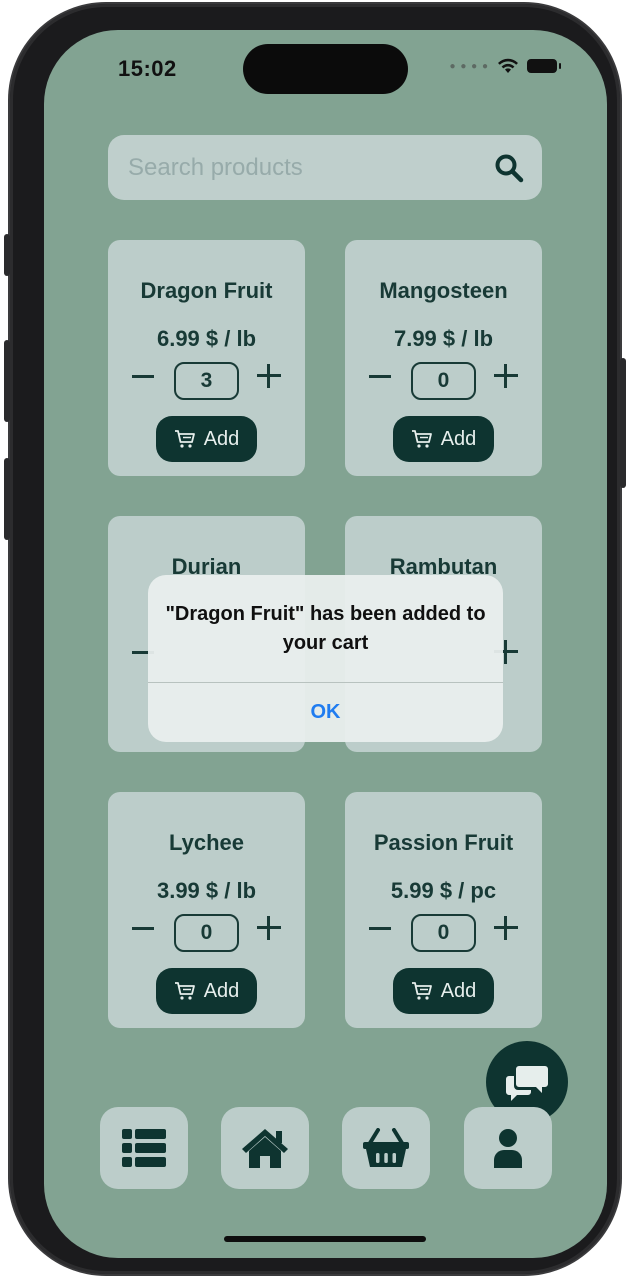  What do you see at coordinates (325, 1239) in the screenshot?
I see `home-indicator` at bounding box center [325, 1239].